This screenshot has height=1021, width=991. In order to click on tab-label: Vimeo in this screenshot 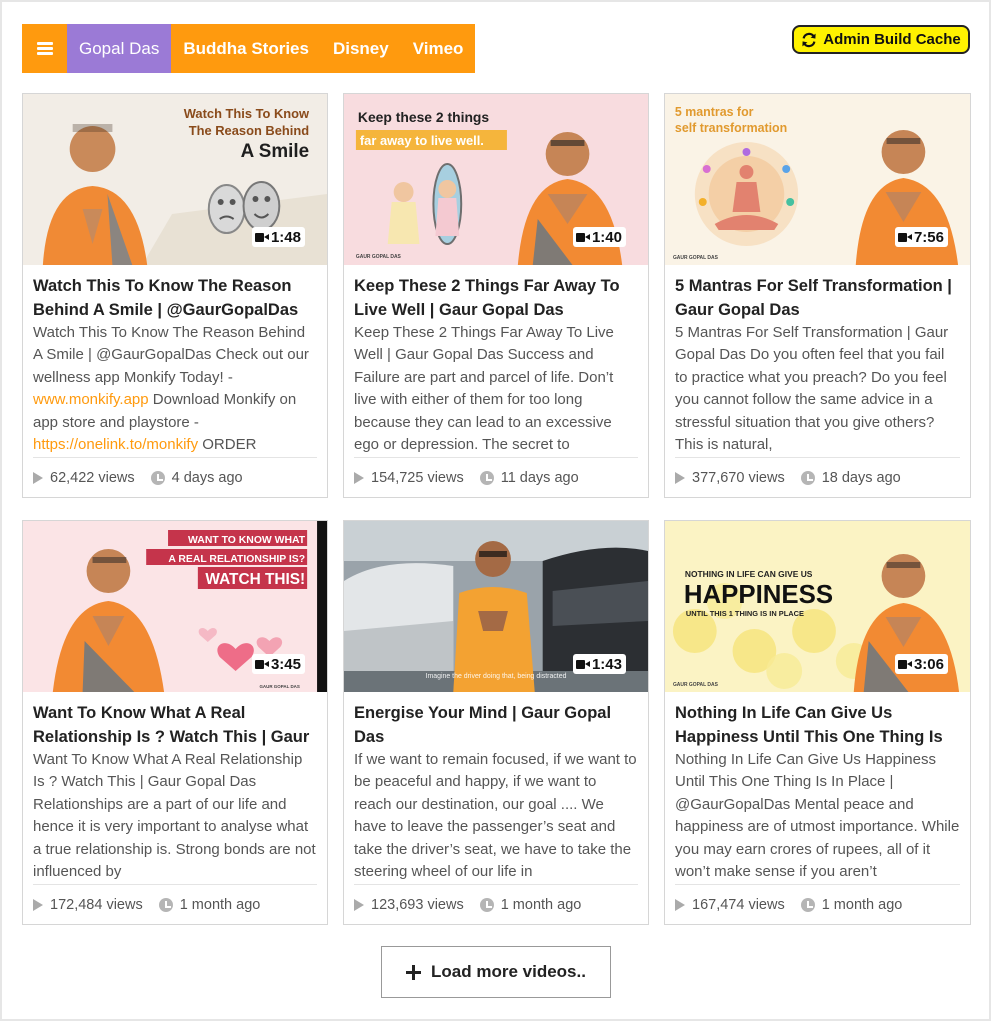, I will do `click(438, 48)`.